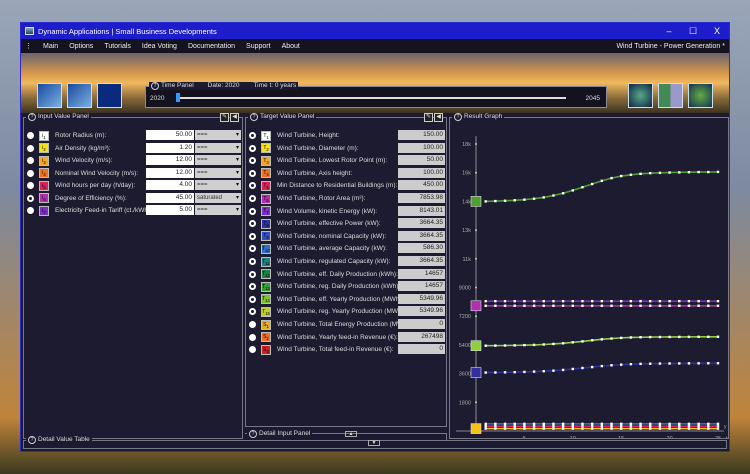  What do you see at coordinates (718, 437) in the screenshot?
I see `x-tick-label: 25` at bounding box center [718, 437].